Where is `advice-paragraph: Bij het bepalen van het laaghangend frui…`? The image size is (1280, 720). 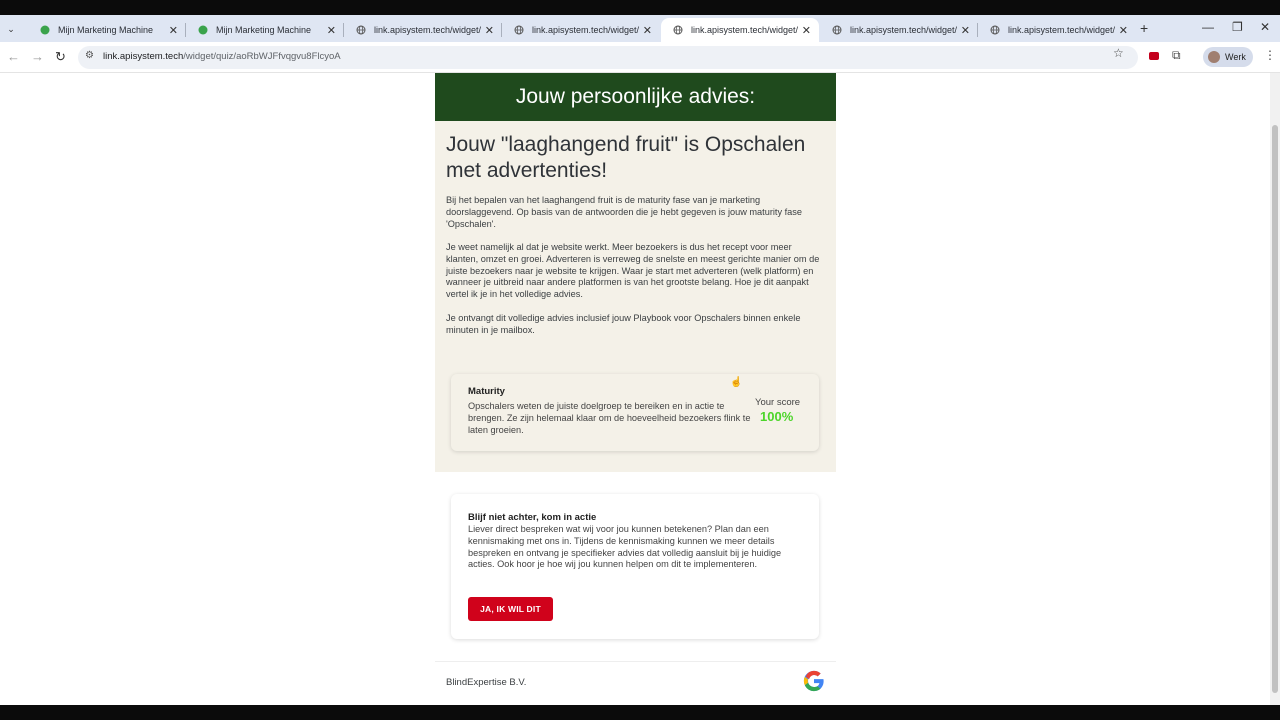 advice-paragraph: Bij het bepalen van het laaghangend frui… is located at coordinates (624, 212).